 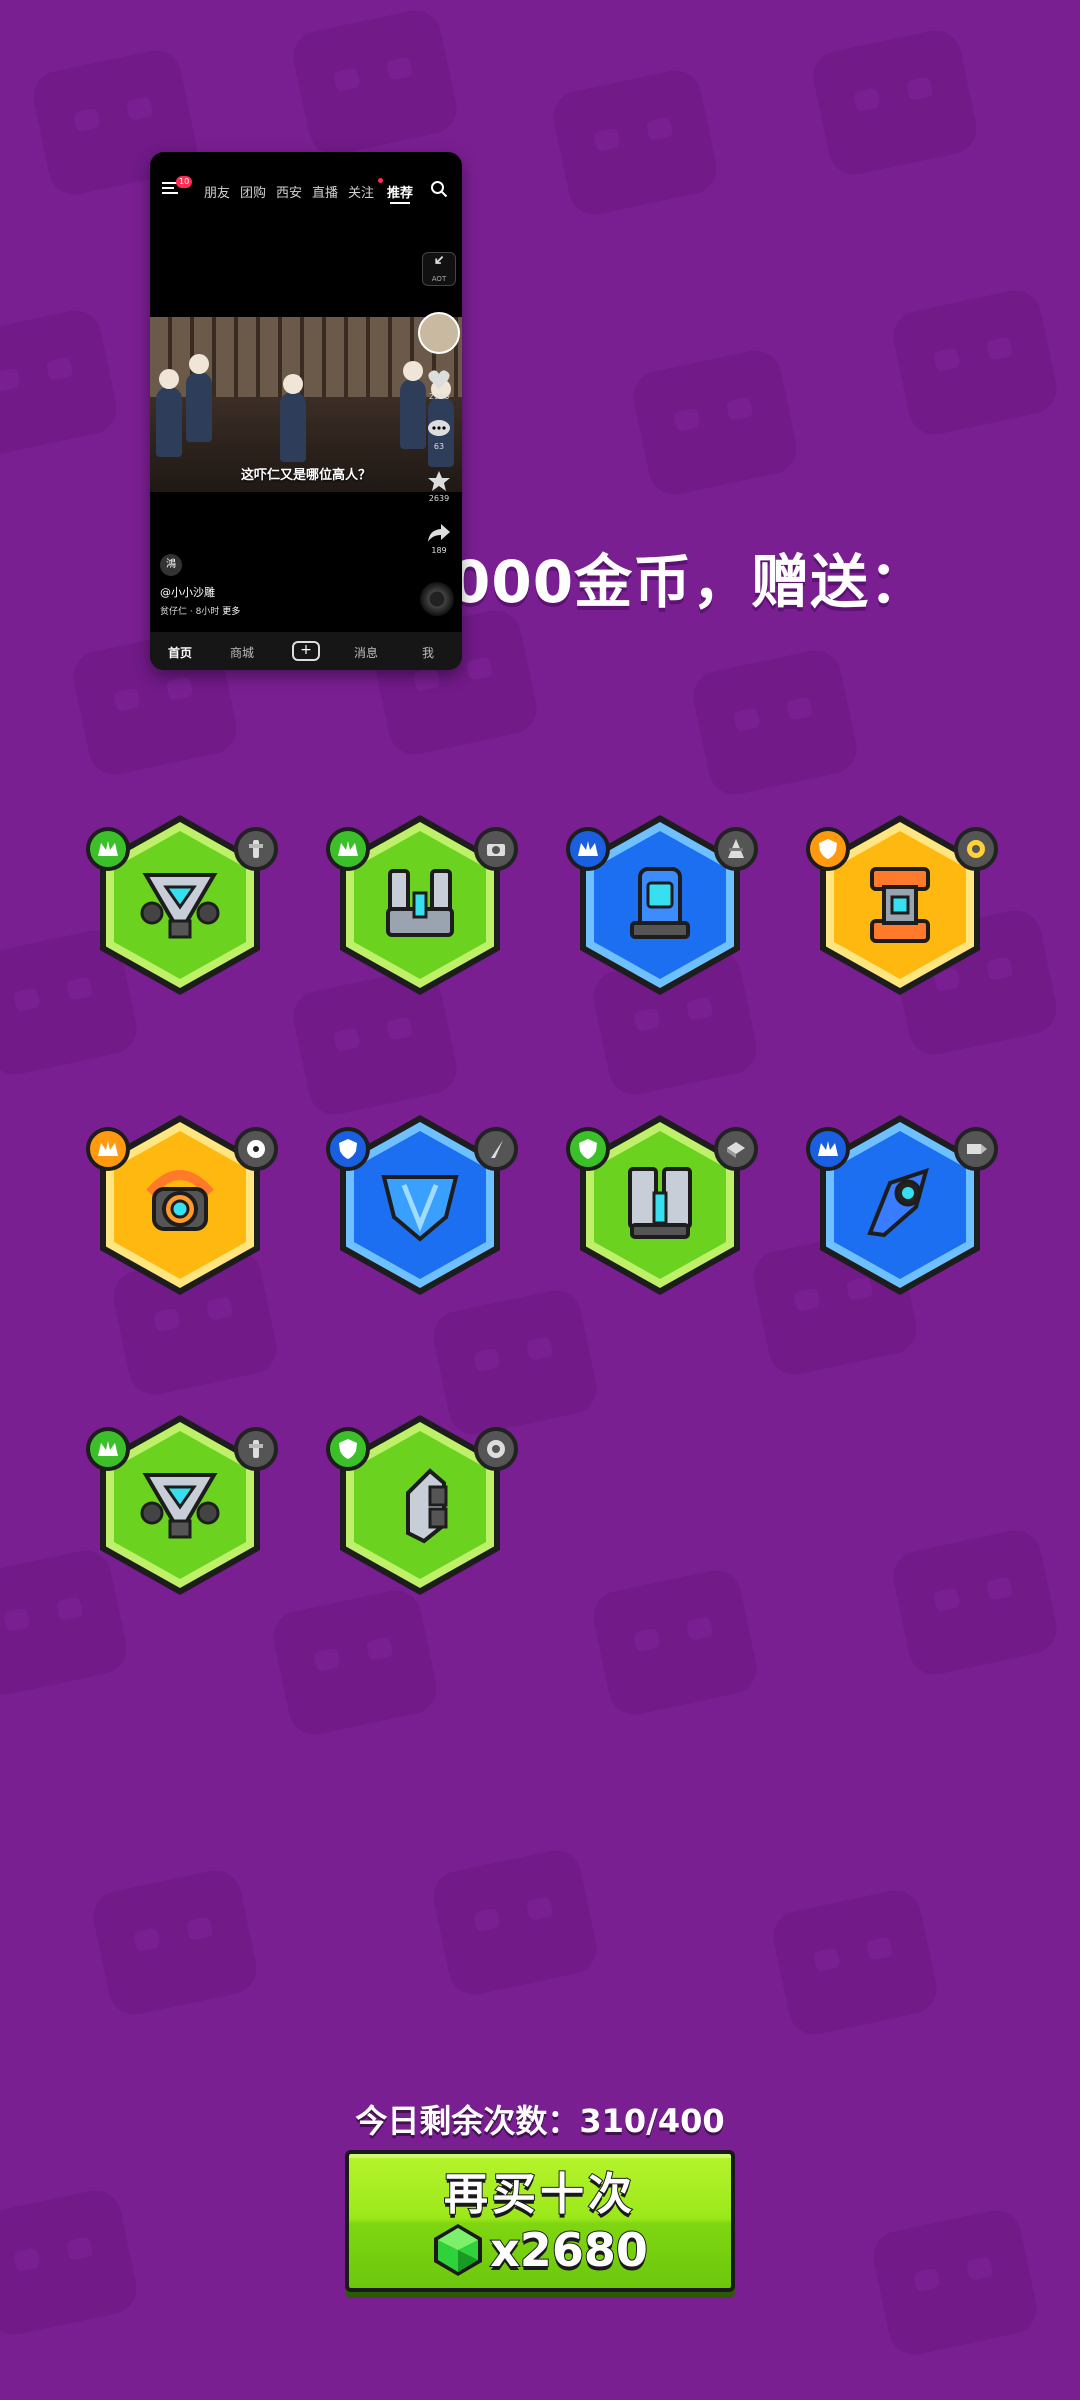 I want to click on spring-icon, so click(x=736, y=849).